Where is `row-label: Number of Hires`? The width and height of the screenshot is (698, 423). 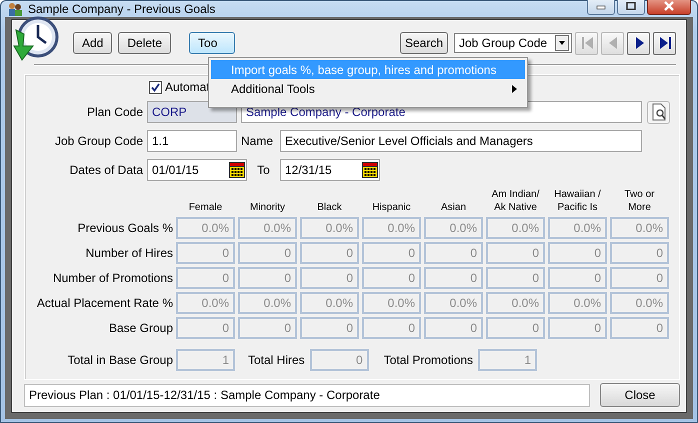
row-label: Number of Hires is located at coordinates (128, 253).